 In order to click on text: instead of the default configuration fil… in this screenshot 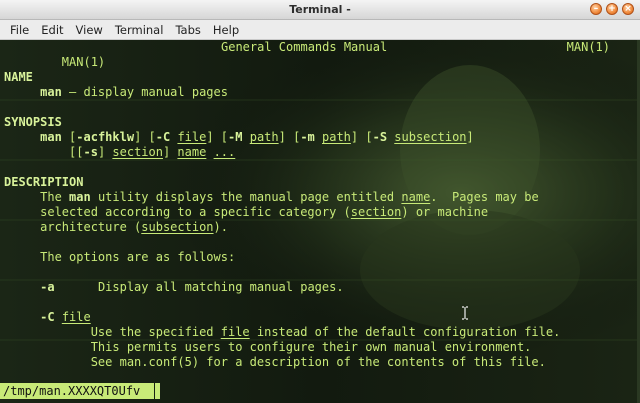, I will do `click(405, 332)`.